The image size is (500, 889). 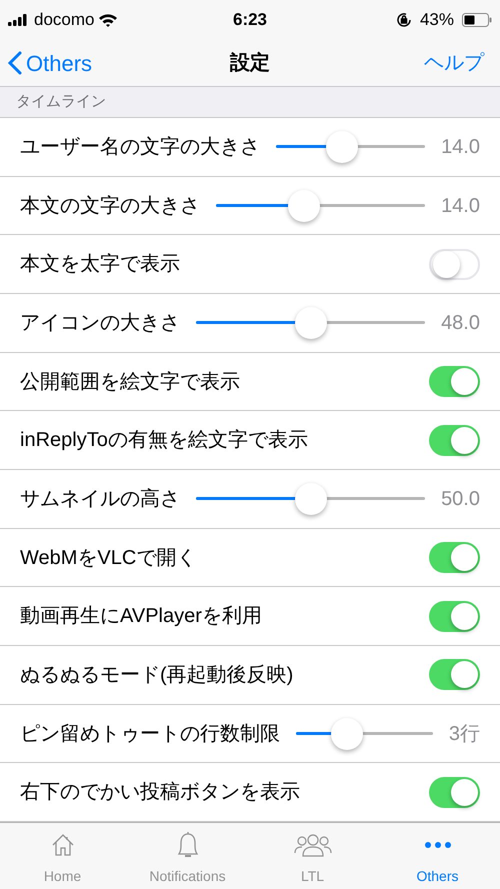 I want to click on battery-percent: 43%, so click(x=437, y=20).